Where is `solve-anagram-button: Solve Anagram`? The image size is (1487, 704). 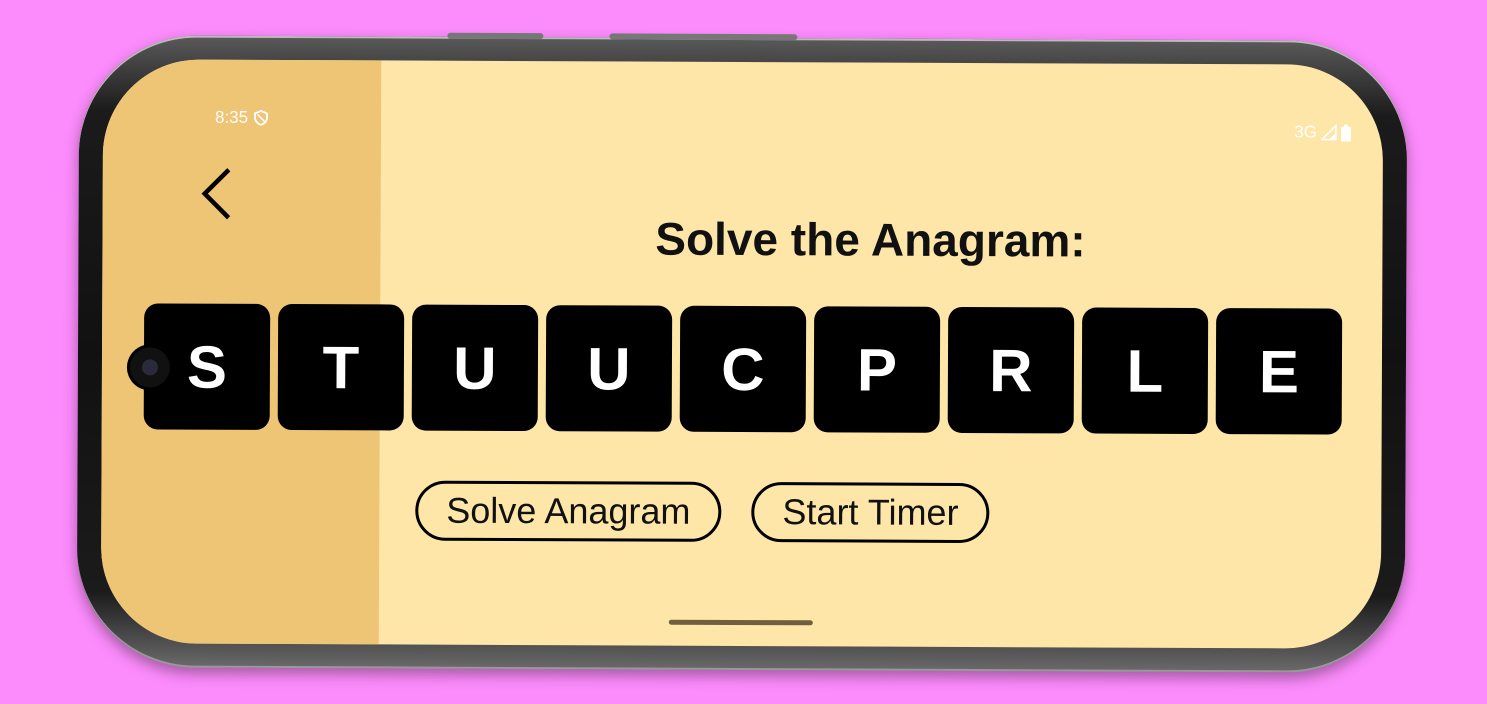 solve-anagram-button: Solve Anagram is located at coordinates (568, 511).